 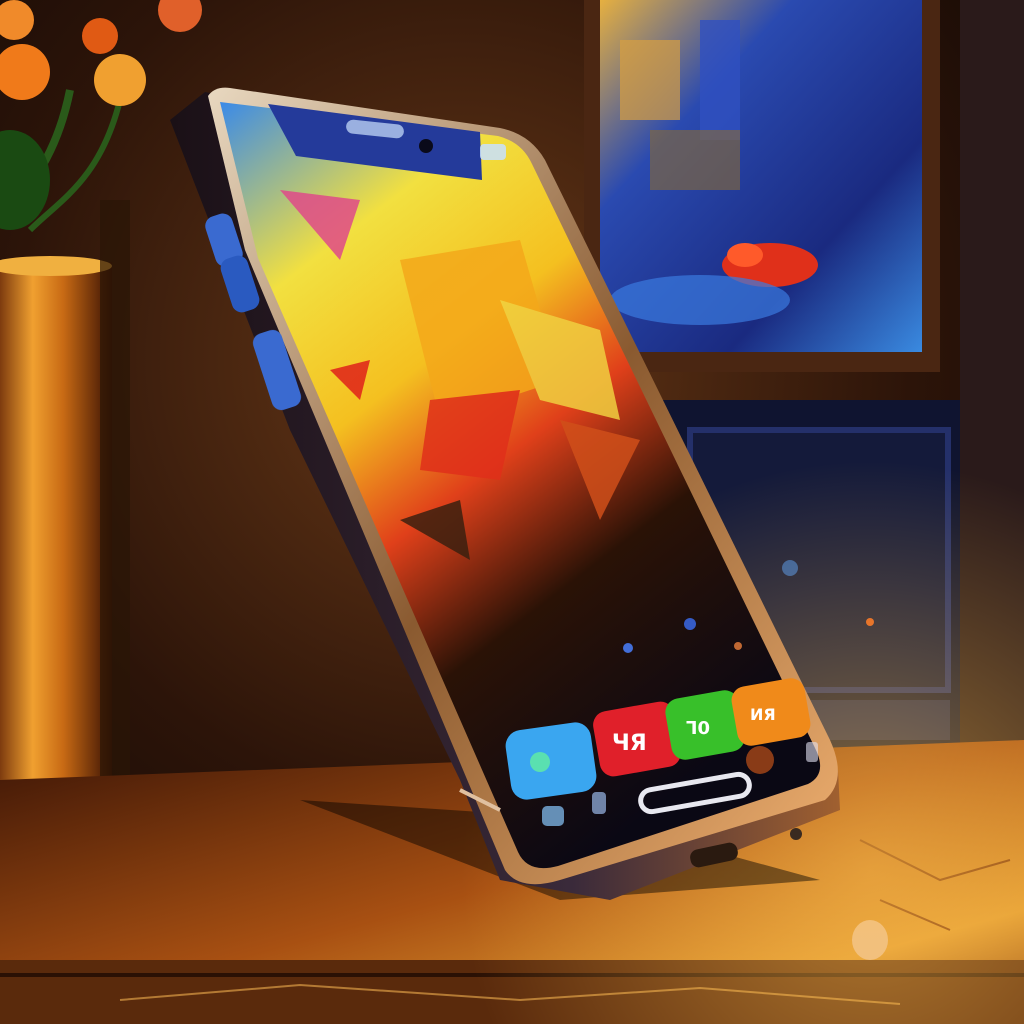 I want to click on app-glyph-green: Ꞁ0, so click(x=698, y=728).